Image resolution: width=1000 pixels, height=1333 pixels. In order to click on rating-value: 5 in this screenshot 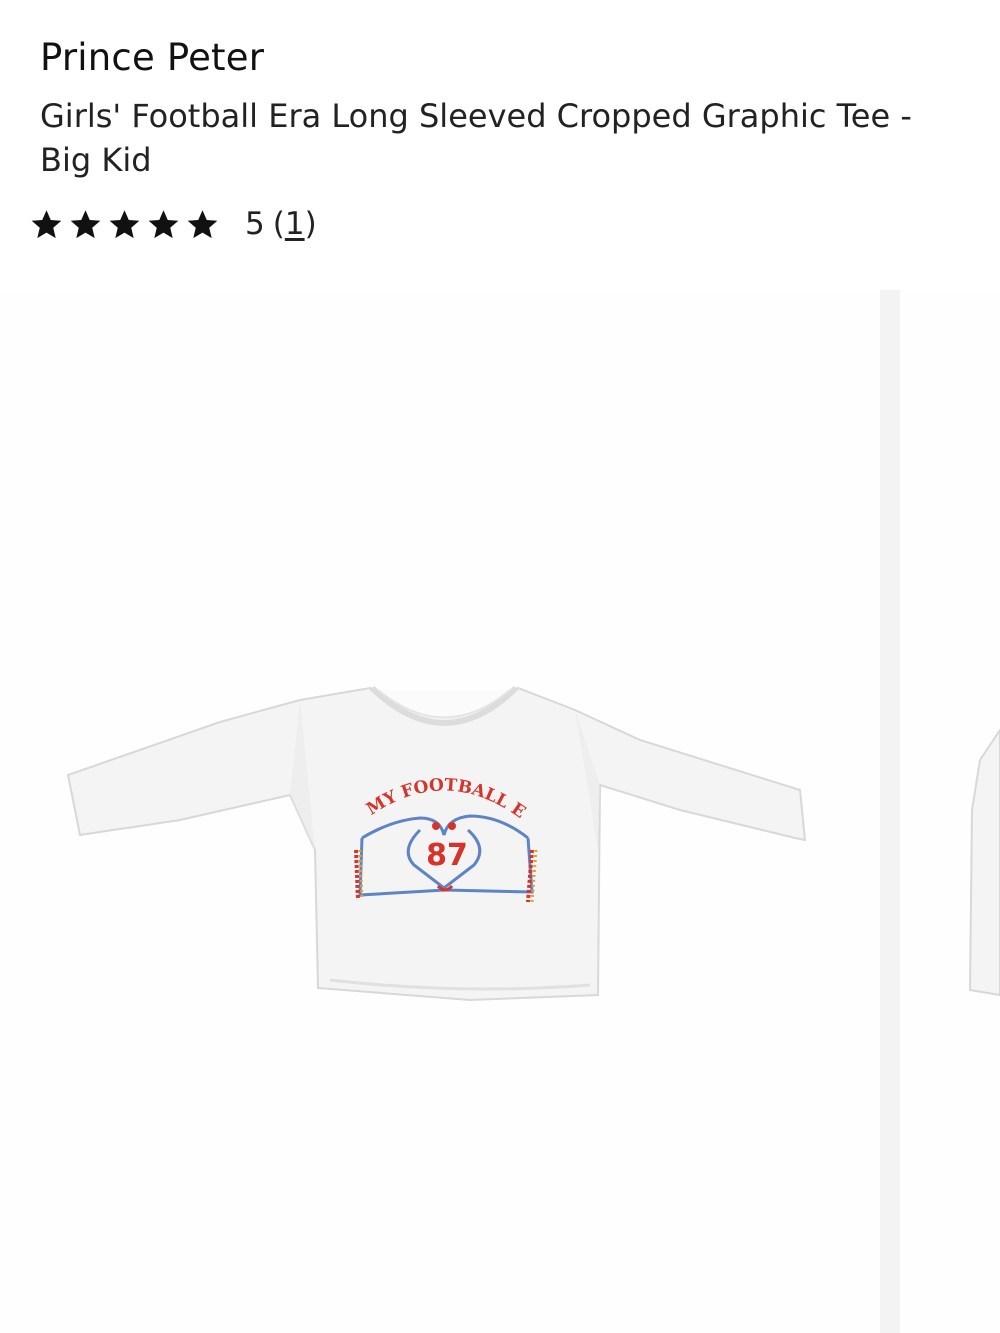, I will do `click(255, 224)`.